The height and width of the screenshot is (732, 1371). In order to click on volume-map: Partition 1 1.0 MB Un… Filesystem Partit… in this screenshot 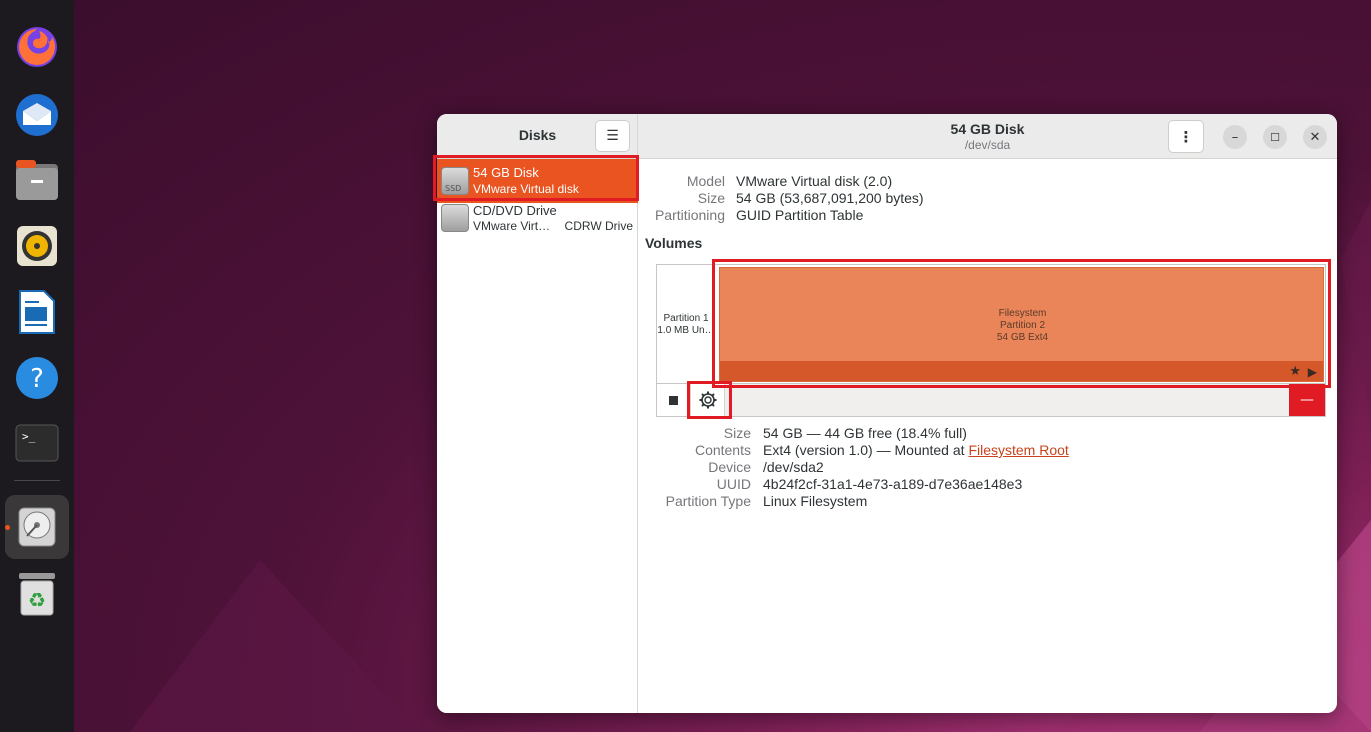, I will do `click(991, 324)`.